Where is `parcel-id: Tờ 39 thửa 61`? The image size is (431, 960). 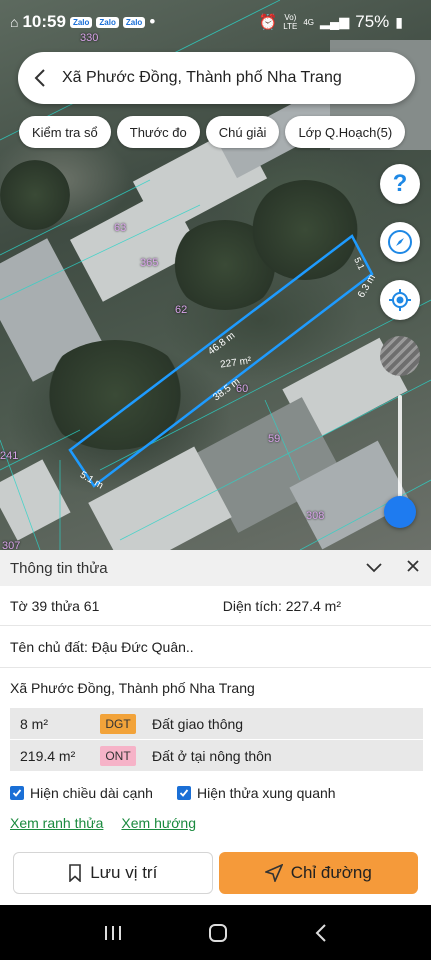 parcel-id: Tờ 39 thửa 61 is located at coordinates (55, 605).